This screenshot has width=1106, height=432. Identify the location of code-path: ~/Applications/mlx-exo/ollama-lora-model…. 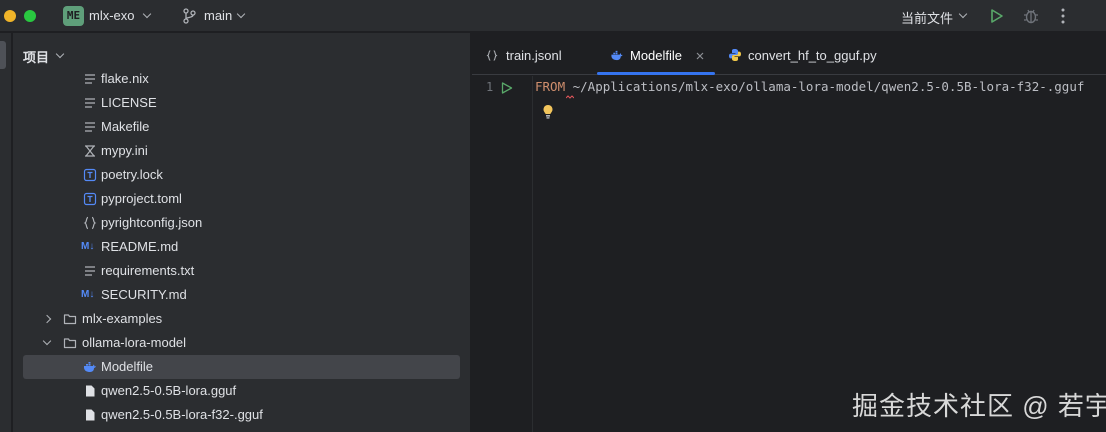
(825, 86).